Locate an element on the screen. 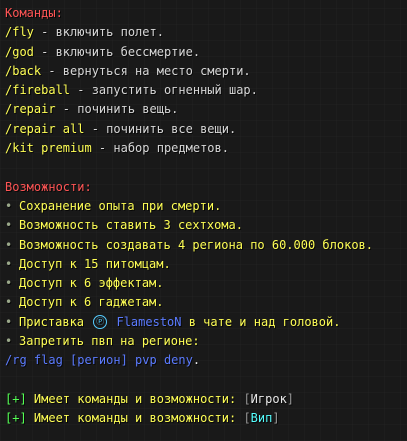  feature-row: • Сохранение опыта при смерти. is located at coordinates (206, 206).